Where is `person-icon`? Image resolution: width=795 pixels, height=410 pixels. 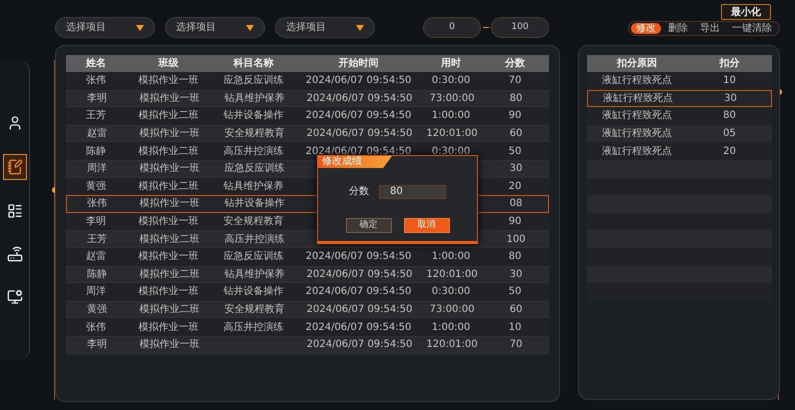 person-icon is located at coordinates (14, 123).